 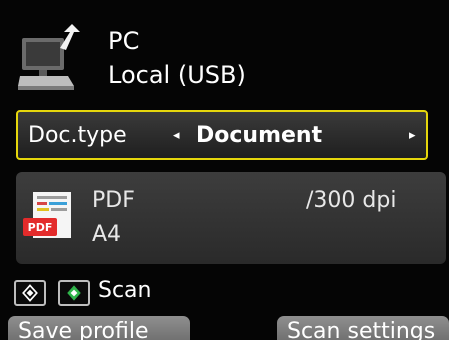 I want to click on save-profile-button: Save profile, so click(x=99, y=328).